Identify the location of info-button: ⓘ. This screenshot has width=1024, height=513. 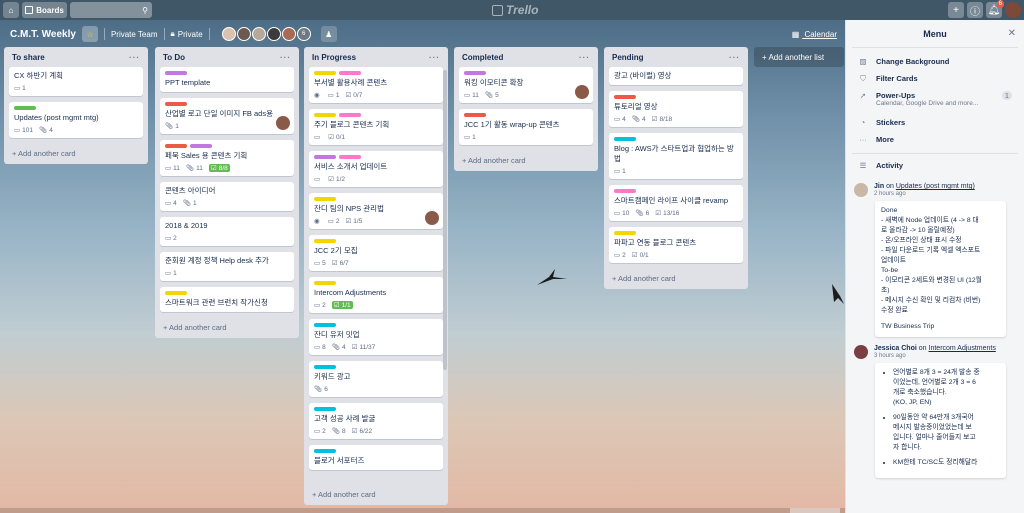
(975, 10).